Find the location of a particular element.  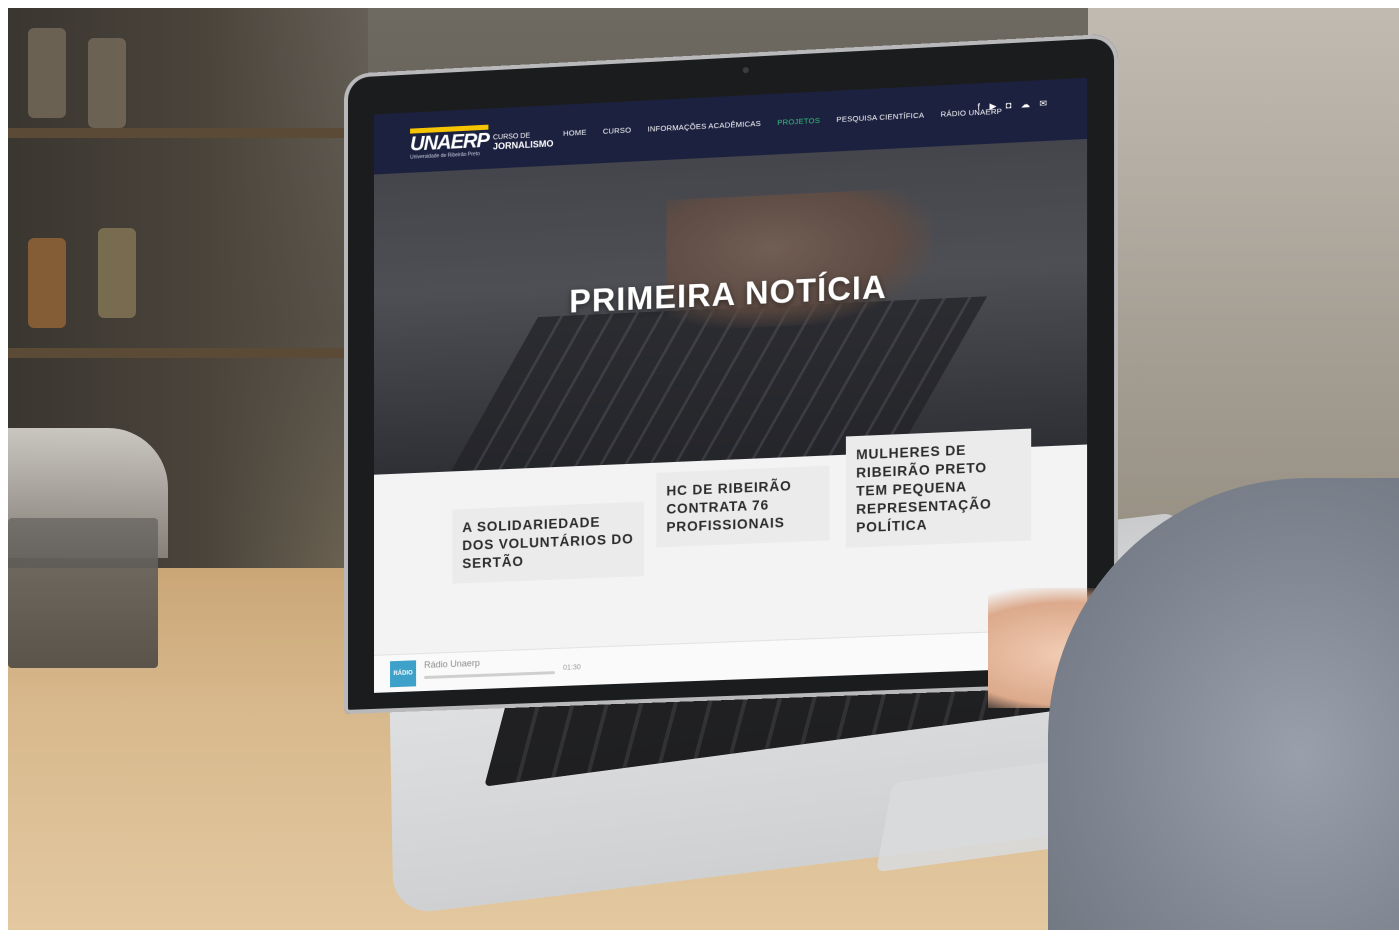

facebook-icon: f is located at coordinates (978, 107).